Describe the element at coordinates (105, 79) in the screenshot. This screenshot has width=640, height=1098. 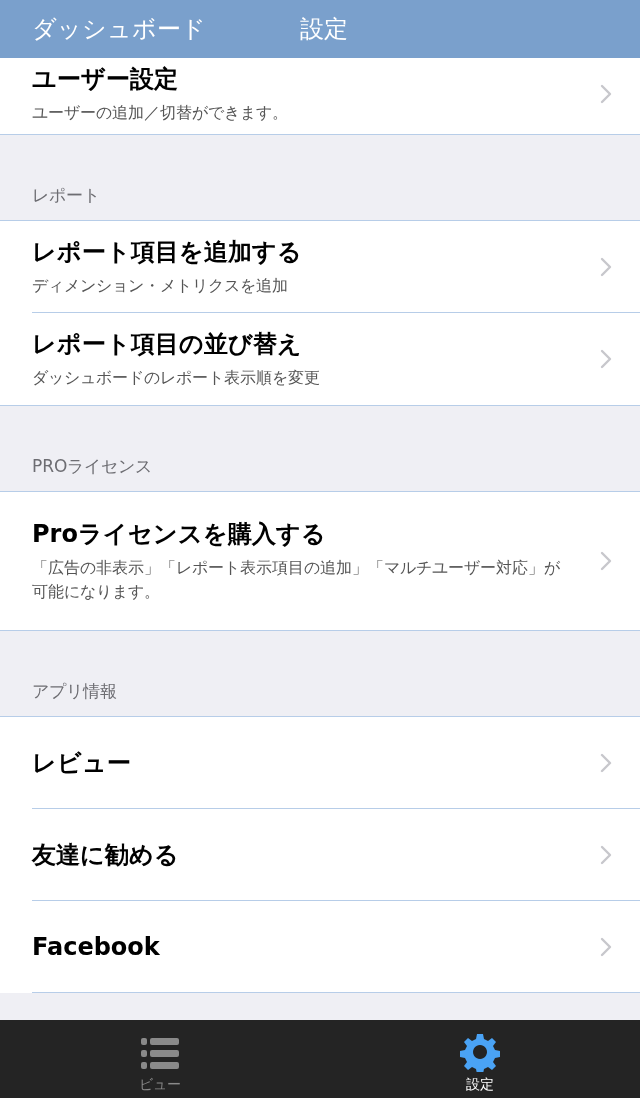
I see `row-title: ユーザー設定` at that location.